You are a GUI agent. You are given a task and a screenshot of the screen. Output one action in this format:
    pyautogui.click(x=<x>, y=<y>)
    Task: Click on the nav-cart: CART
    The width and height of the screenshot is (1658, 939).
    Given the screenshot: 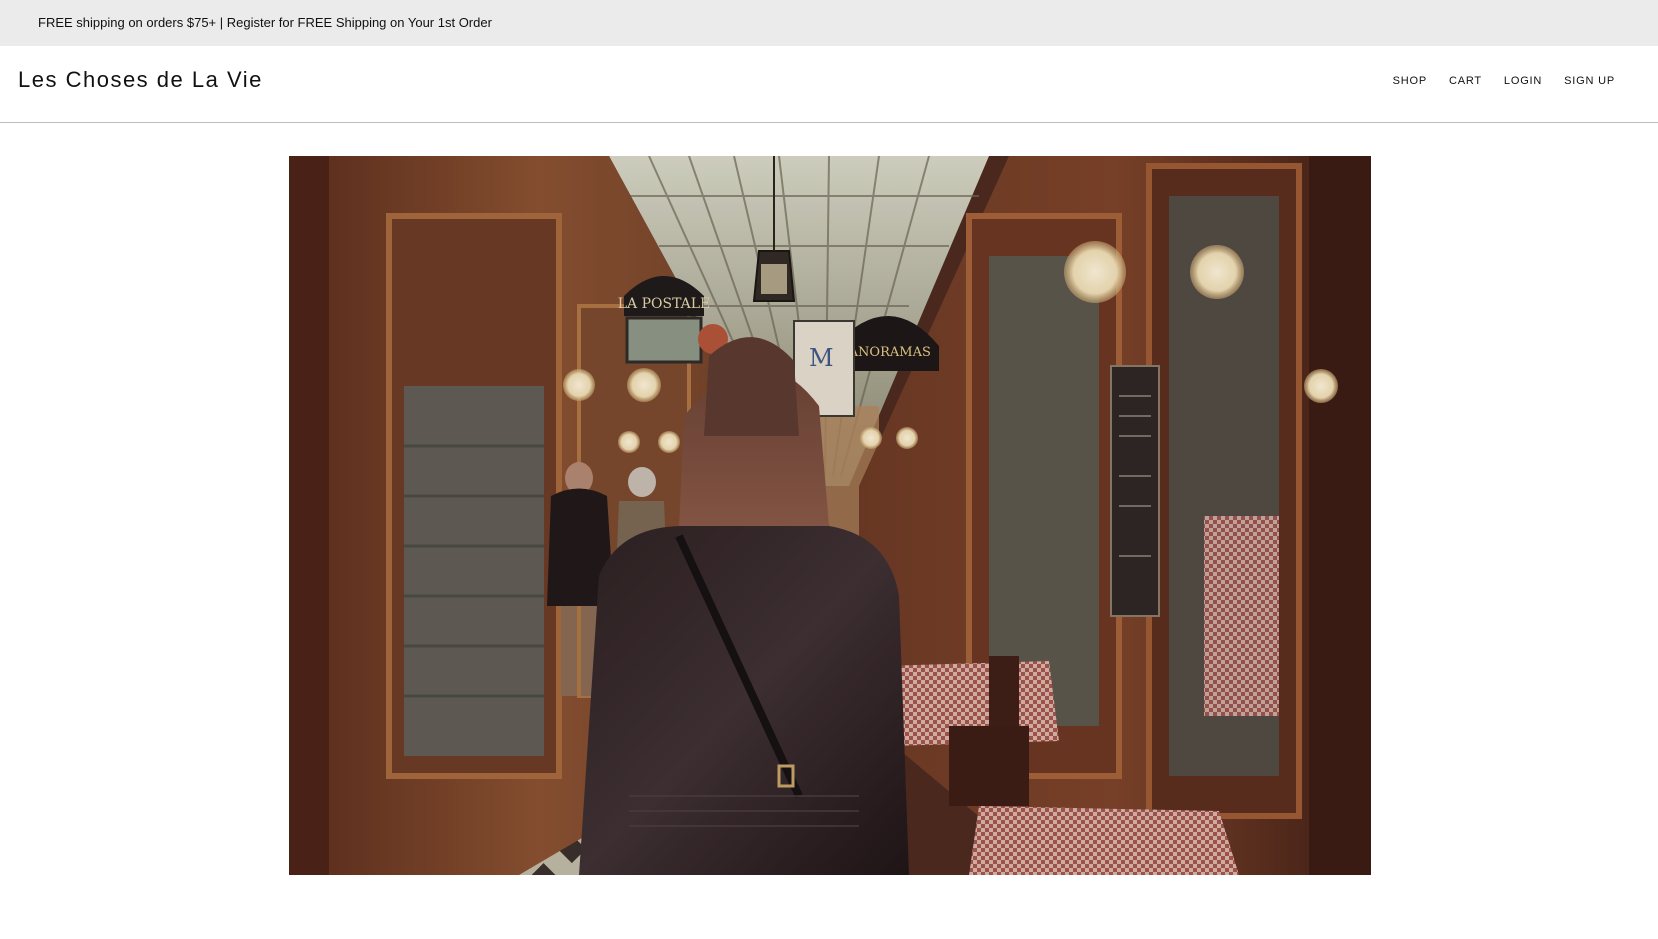 What is the action you would take?
    pyautogui.click(x=1465, y=81)
    